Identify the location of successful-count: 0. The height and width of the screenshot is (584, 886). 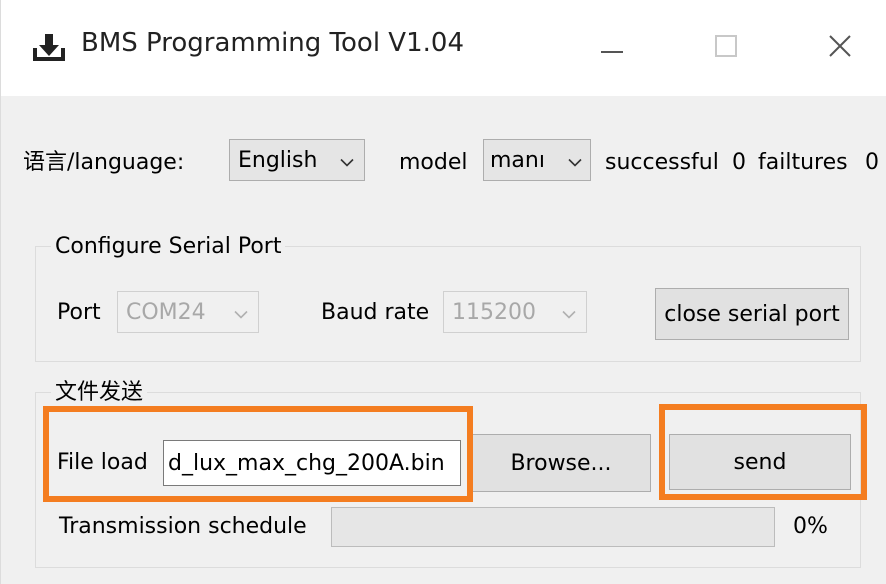
(739, 162).